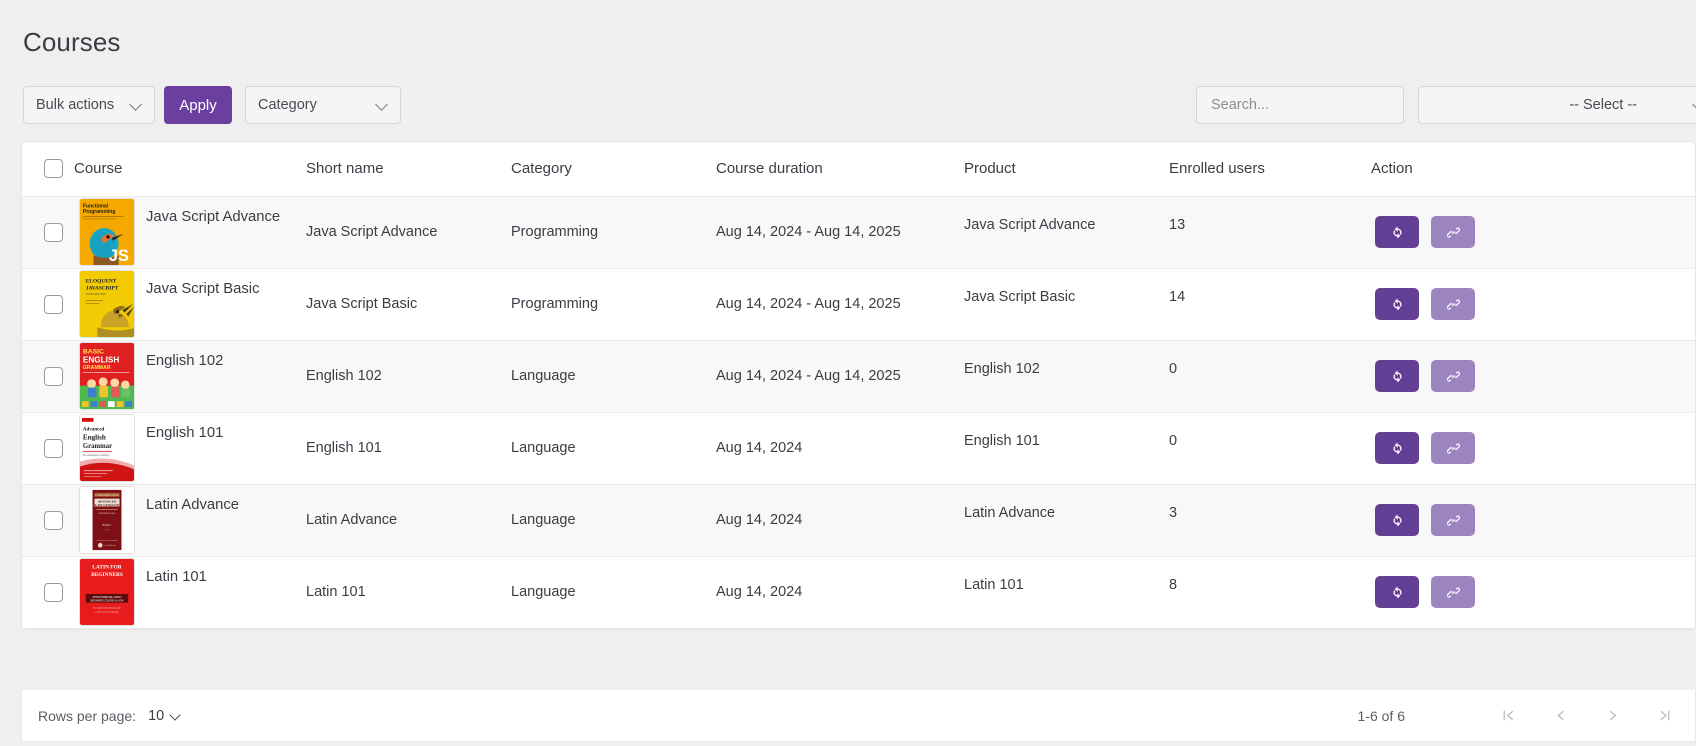 The height and width of the screenshot is (746, 1696). What do you see at coordinates (1173, 513) in the screenshot?
I see `enrolled-users: 3` at bounding box center [1173, 513].